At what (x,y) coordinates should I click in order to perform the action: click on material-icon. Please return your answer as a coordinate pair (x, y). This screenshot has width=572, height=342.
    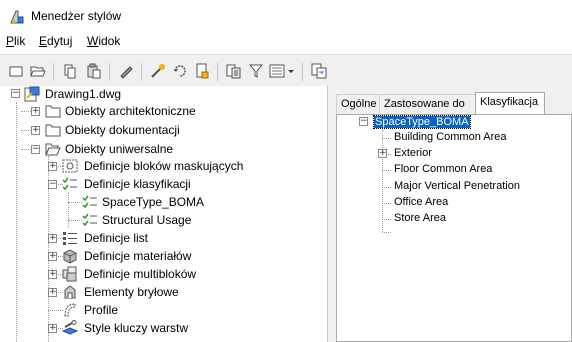
    Looking at the image, I should click on (70, 256).